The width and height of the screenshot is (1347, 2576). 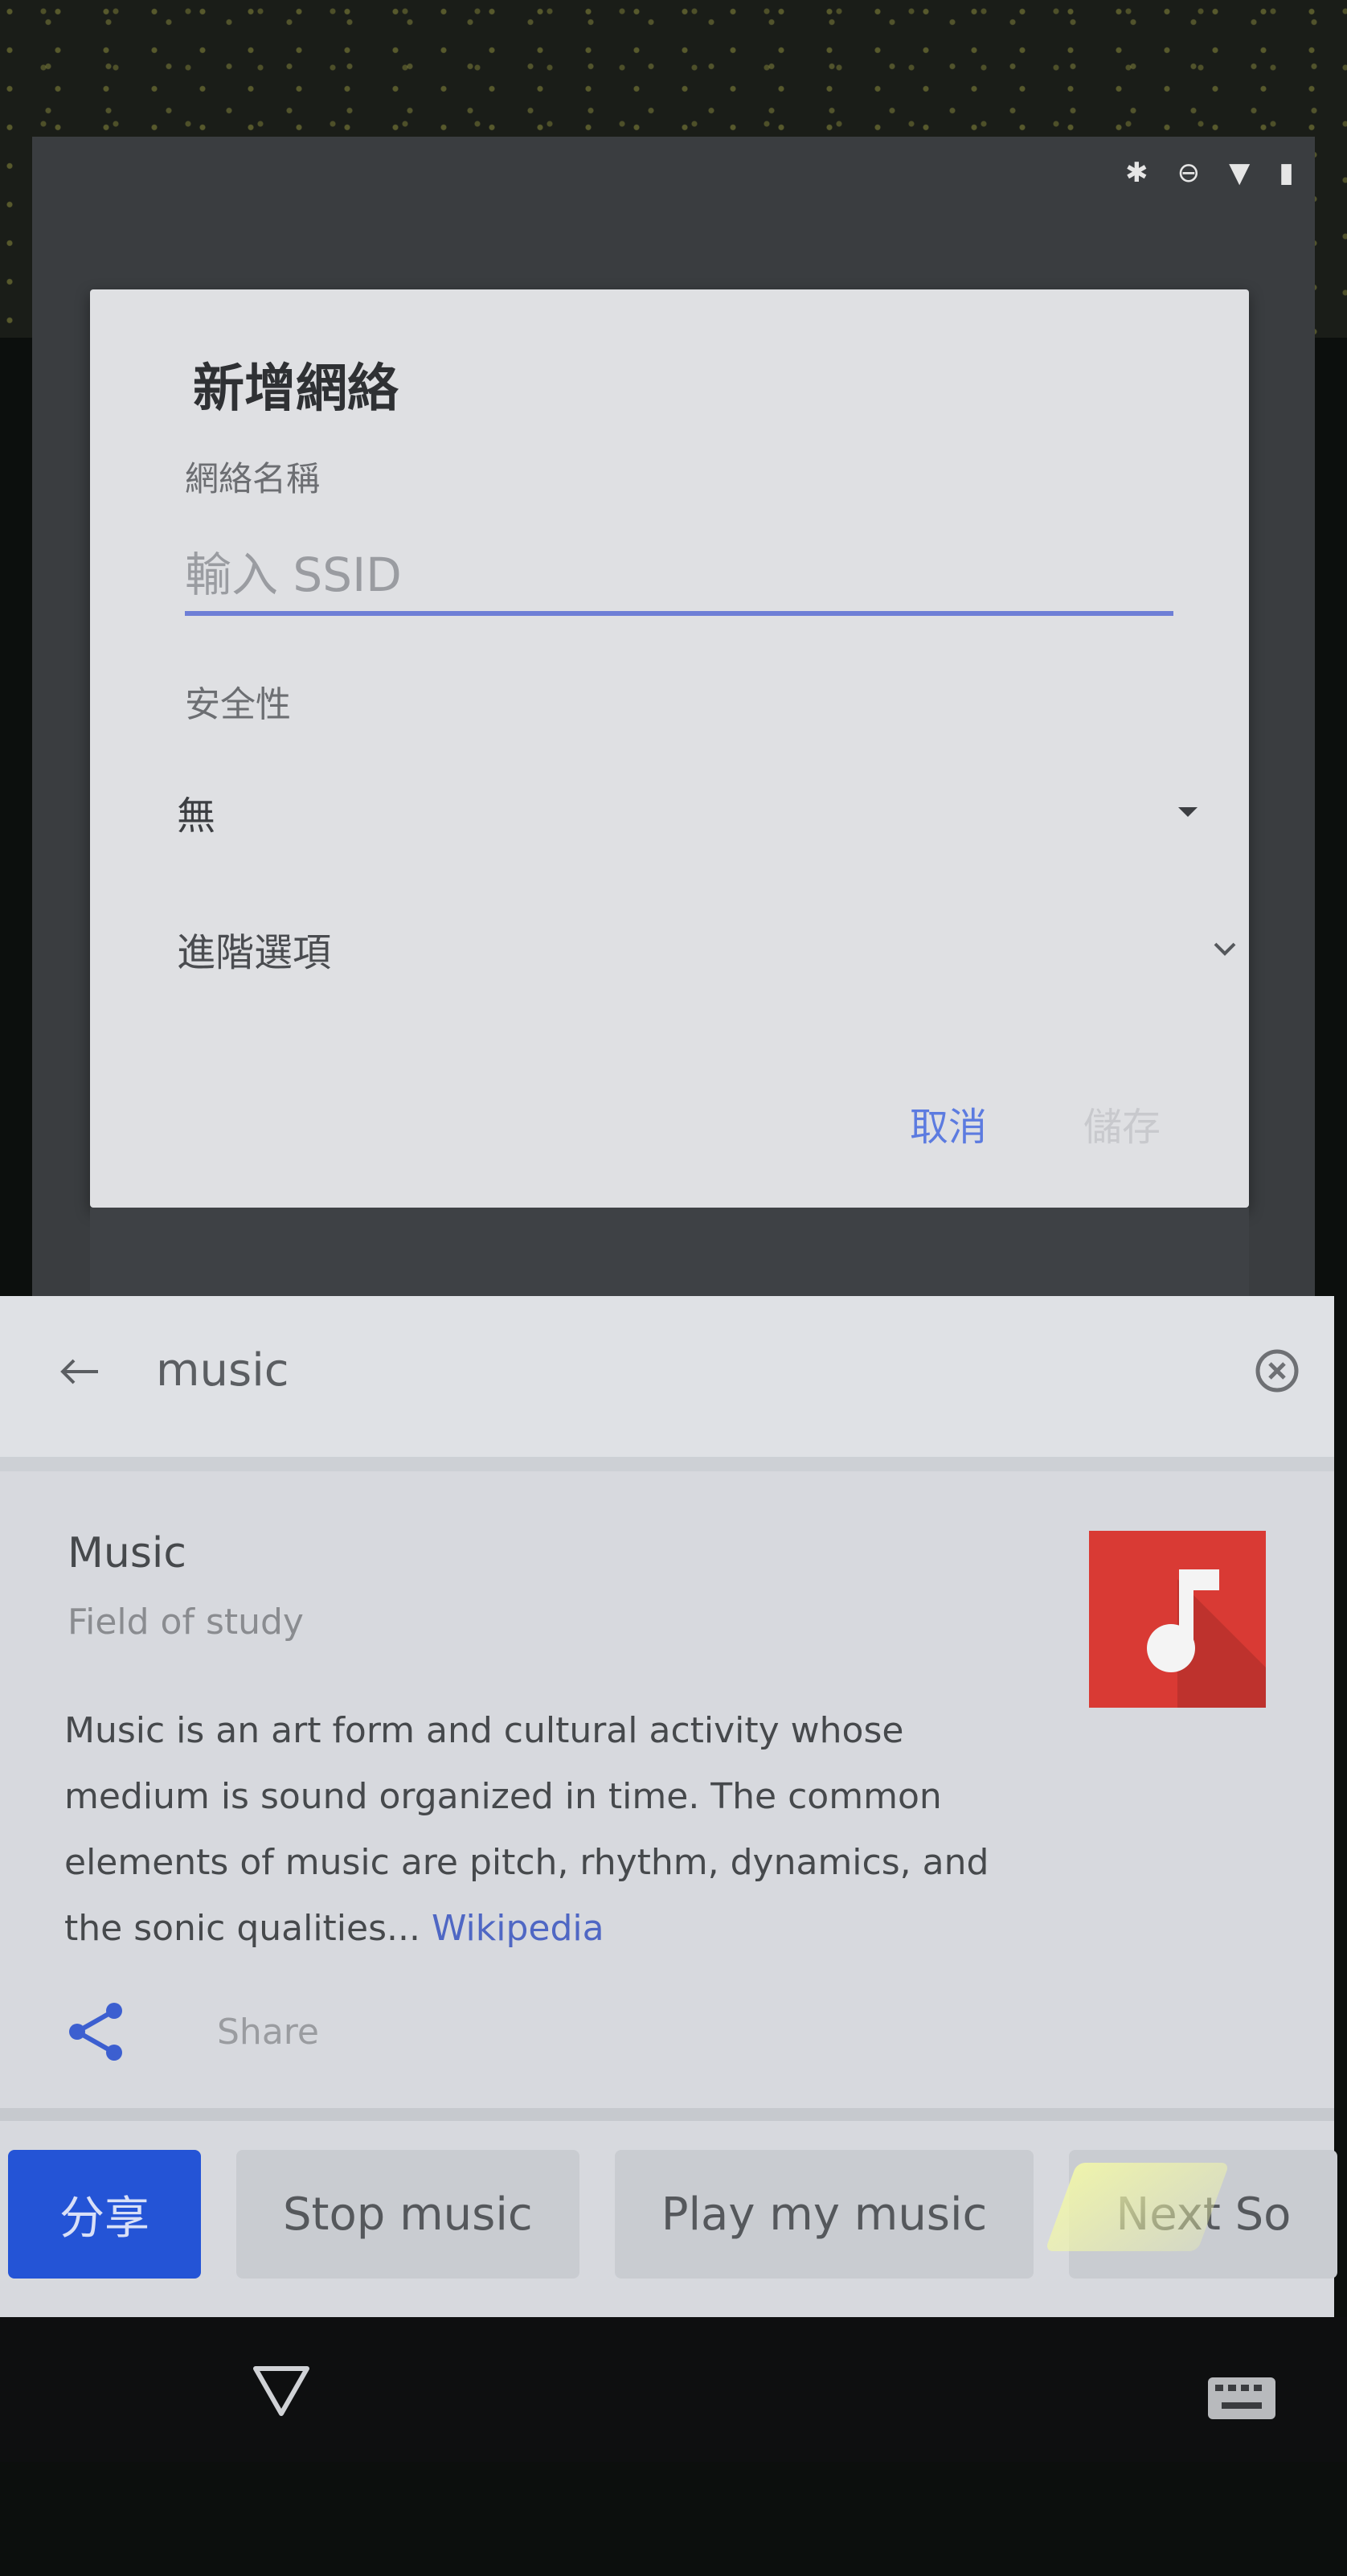 I want to click on share-chip: 分享, so click(x=104, y=2214).